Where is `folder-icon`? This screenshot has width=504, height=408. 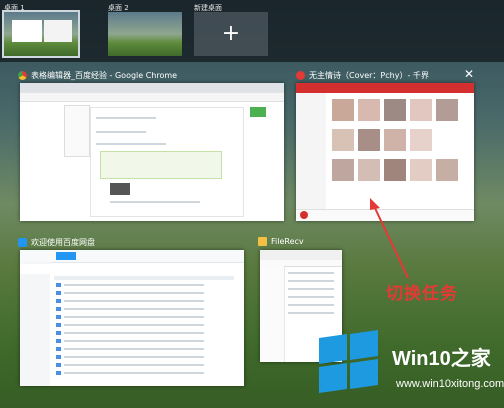 folder-icon is located at coordinates (262, 241).